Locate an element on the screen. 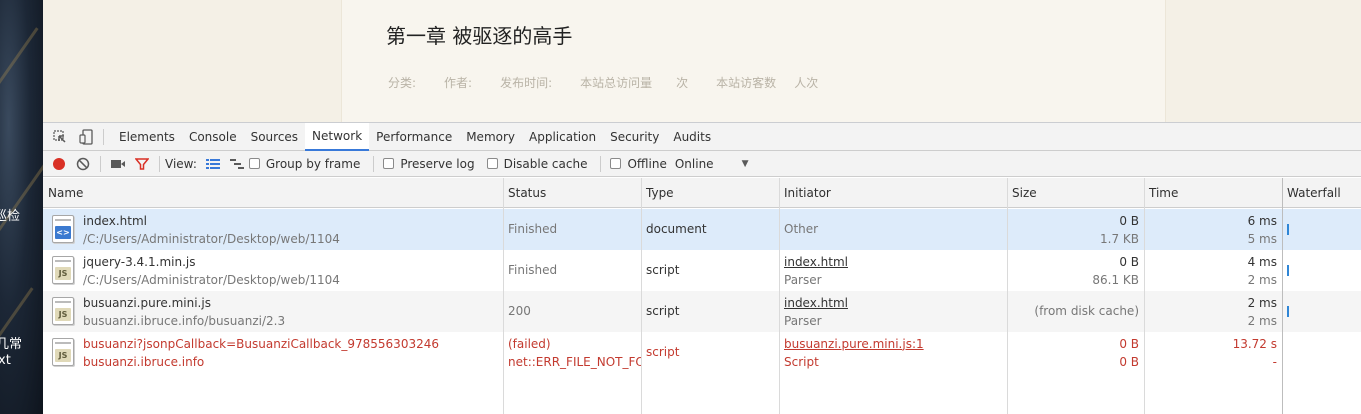 The image size is (1361, 414). group-by-frame-checkbox: Group by frame is located at coordinates (304, 164).